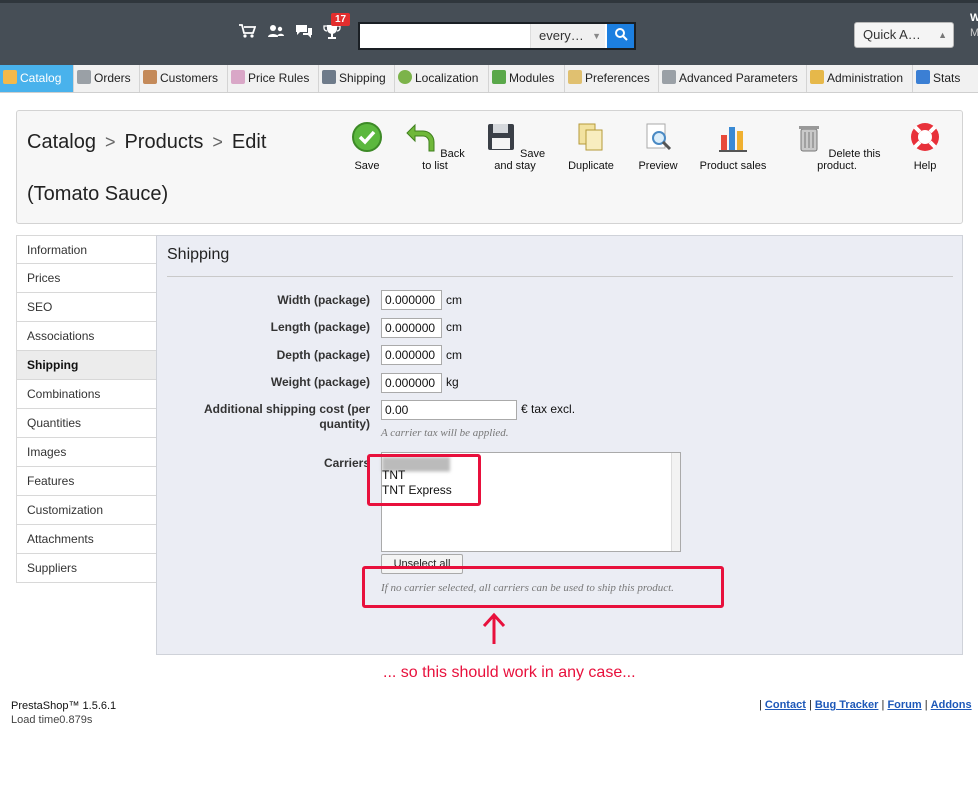 The height and width of the screenshot is (795, 978). What do you see at coordinates (904, 705) in the screenshot?
I see `forum-link: Forum` at bounding box center [904, 705].